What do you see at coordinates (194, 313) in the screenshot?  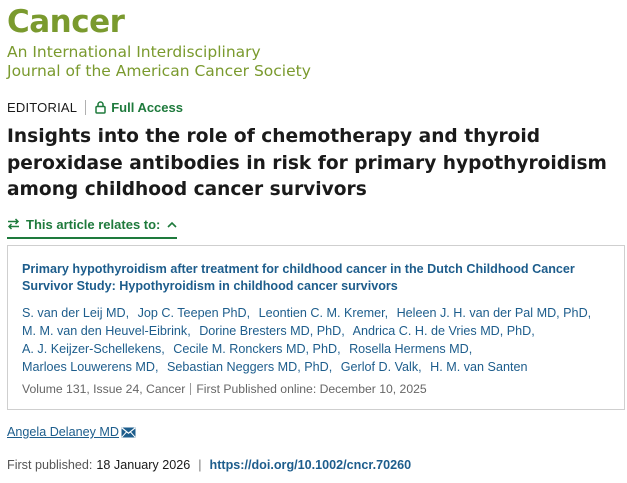 I see `author-link: Jop C. Teepen PhD` at bounding box center [194, 313].